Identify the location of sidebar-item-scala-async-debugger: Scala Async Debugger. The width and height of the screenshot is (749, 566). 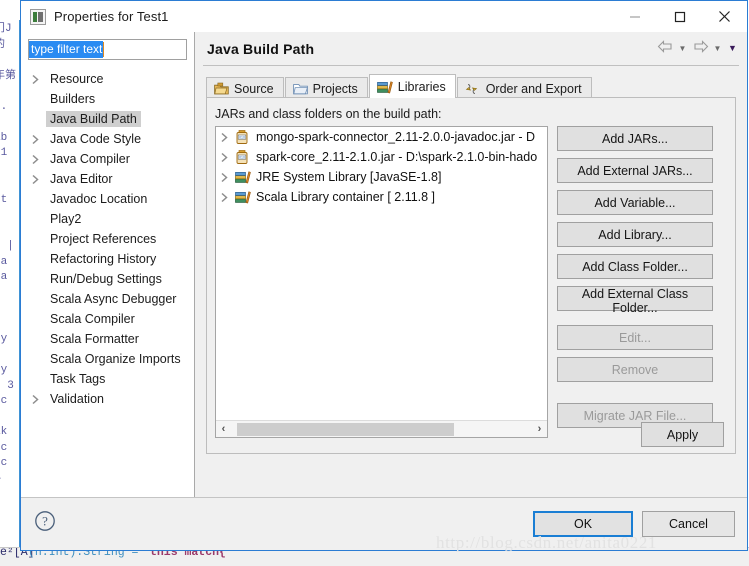
(107, 299).